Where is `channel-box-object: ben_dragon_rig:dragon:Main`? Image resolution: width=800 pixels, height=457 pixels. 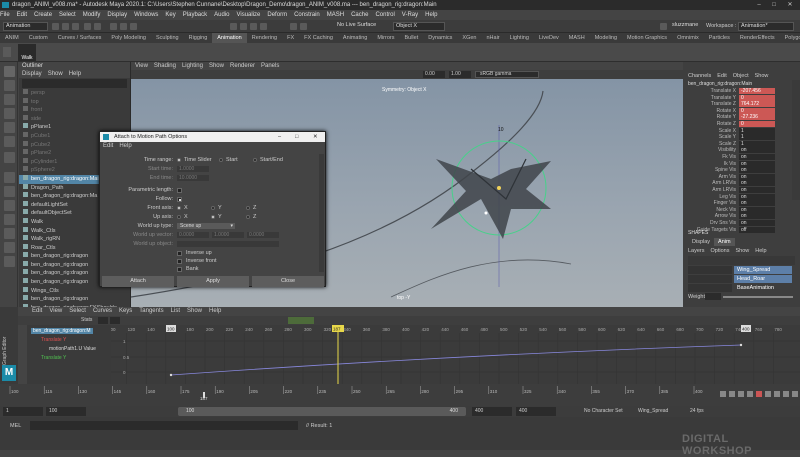 channel-box-object: ben_dragon_rig:dragon:Main is located at coordinates (740, 84).